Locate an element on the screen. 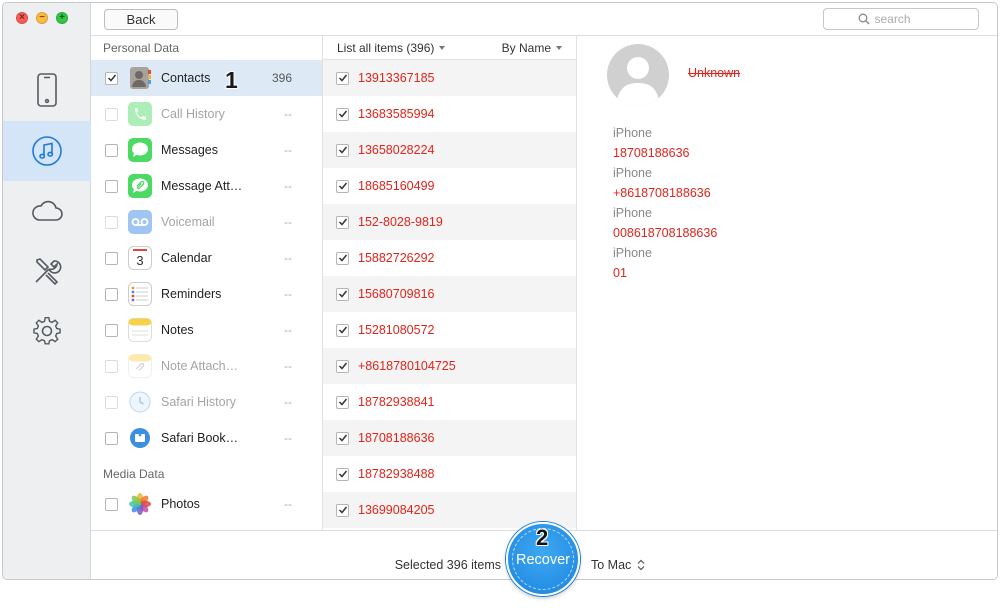 This screenshot has height=608, width=1000. contact-row: 18685160499 is located at coordinates (449, 186).